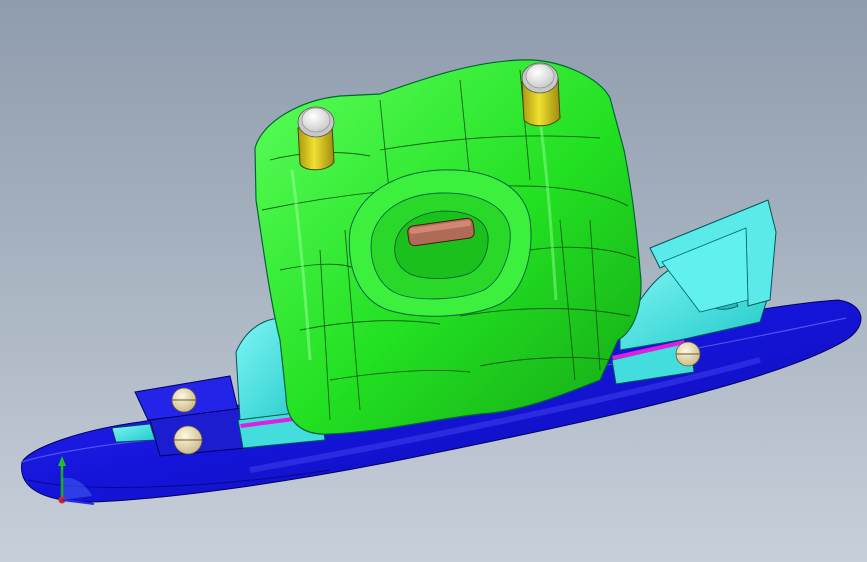  I want to click on guide-pin-left, so click(316, 138).